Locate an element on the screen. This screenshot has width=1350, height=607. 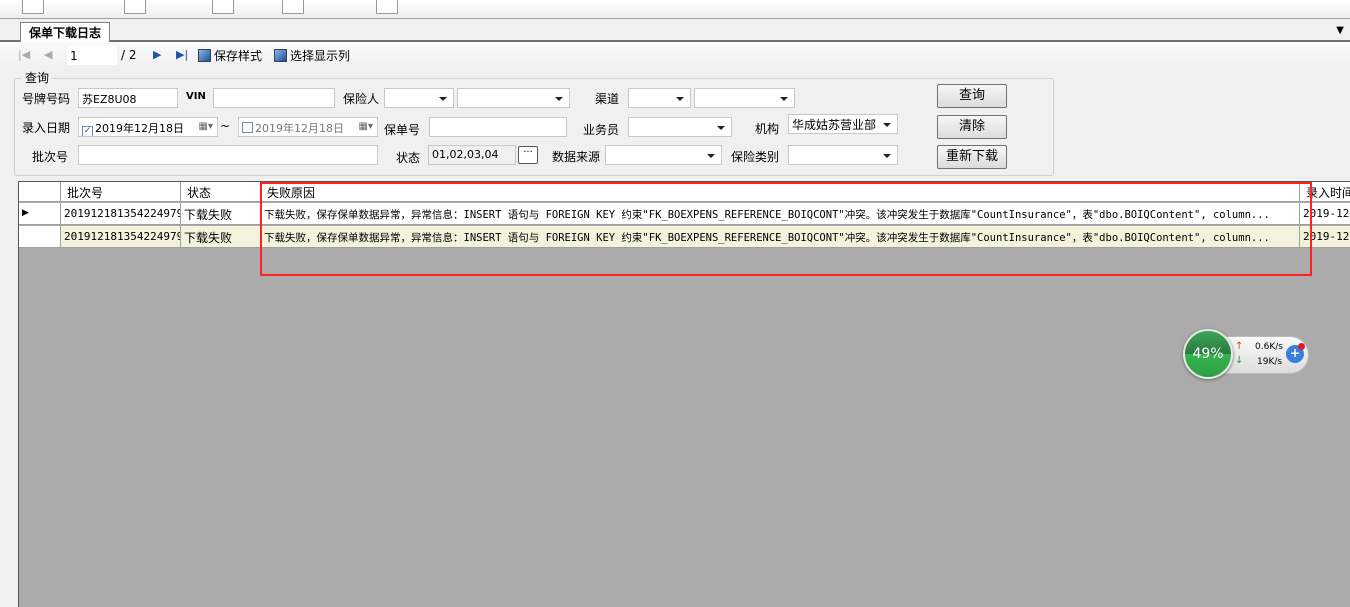
plate-label: 号牌号码 is located at coordinates (46, 99).